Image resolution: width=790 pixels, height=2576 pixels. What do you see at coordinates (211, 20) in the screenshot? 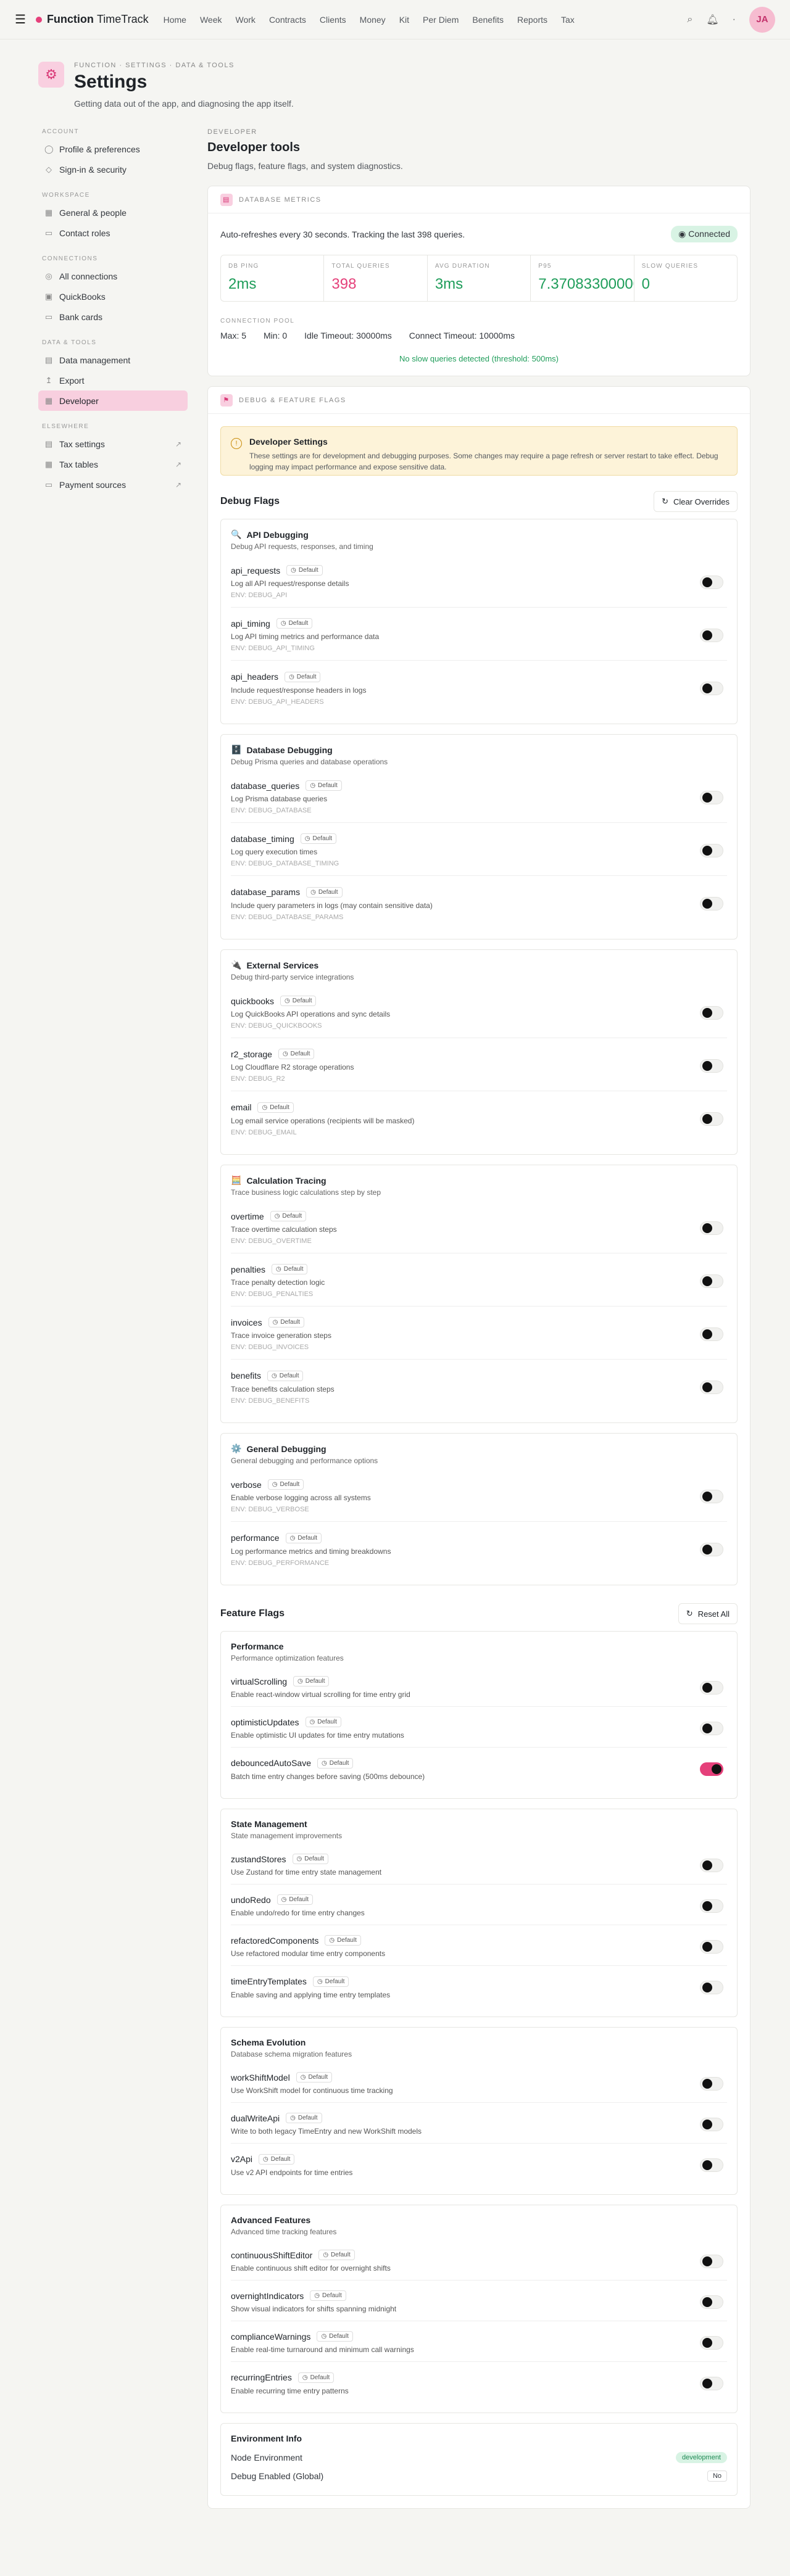
I see `nav-item-week: Week` at bounding box center [211, 20].